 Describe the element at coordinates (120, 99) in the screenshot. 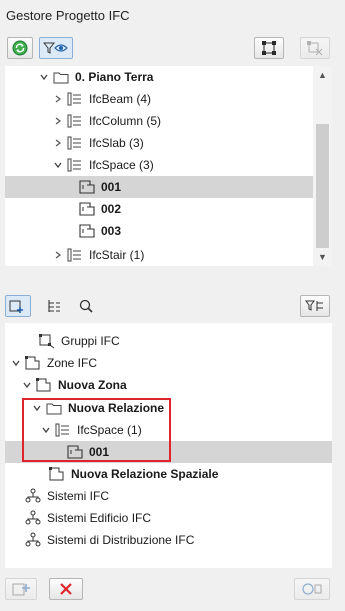

I see `tree-item-label: IfcBeam (4)` at that location.